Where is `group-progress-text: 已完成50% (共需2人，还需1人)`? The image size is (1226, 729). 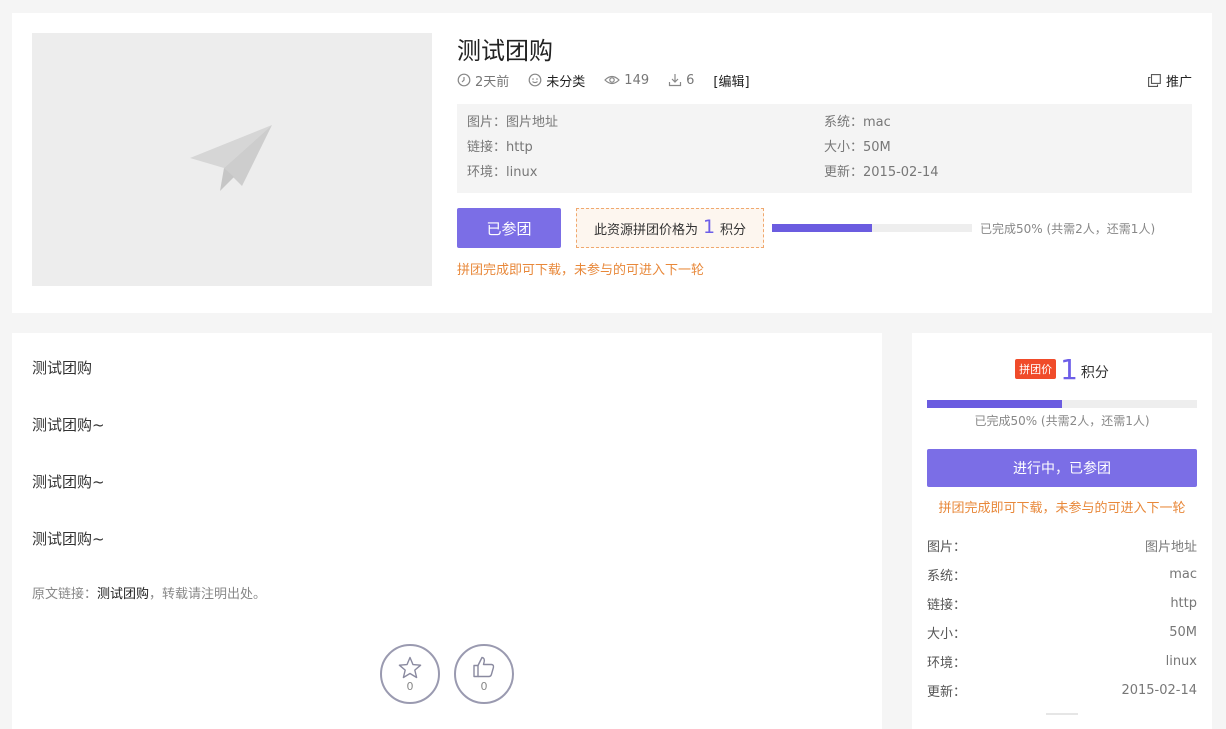
group-progress-text: 已完成50% (共需2人，还需1人) is located at coordinates (1068, 229).